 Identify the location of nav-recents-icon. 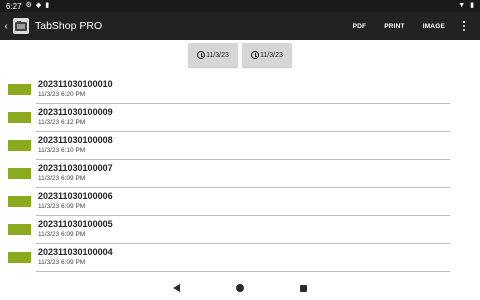
(303, 288).